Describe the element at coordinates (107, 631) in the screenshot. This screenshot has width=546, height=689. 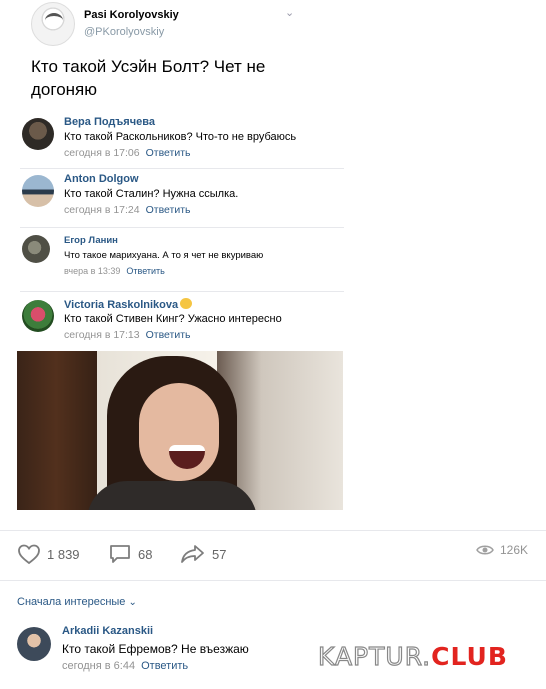
I see `comment-author: Arkadii Kazanskii` at that location.